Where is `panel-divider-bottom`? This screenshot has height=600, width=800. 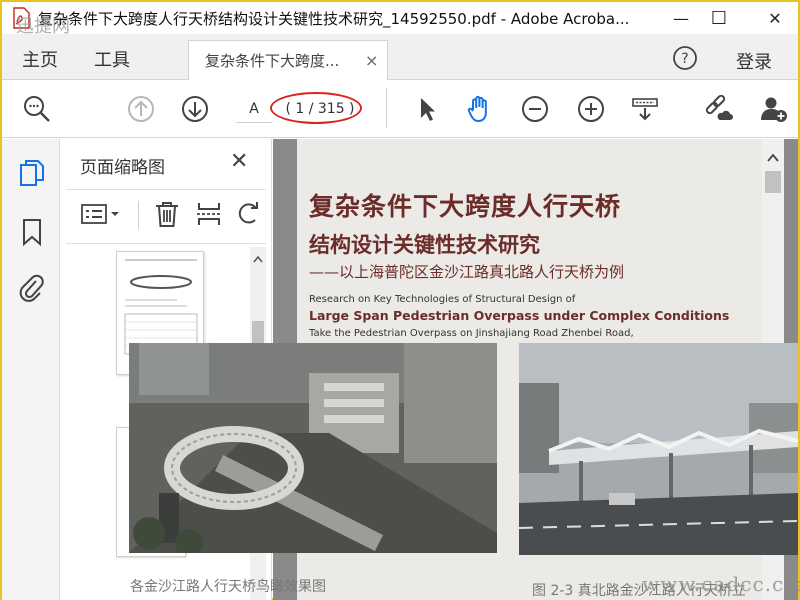 panel-divider-bottom is located at coordinates (166, 243).